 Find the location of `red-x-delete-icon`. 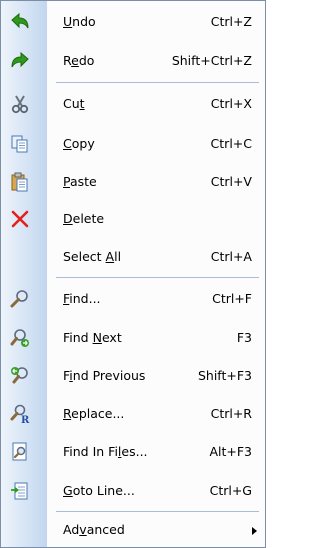

red-x-delete-icon is located at coordinates (20, 219).